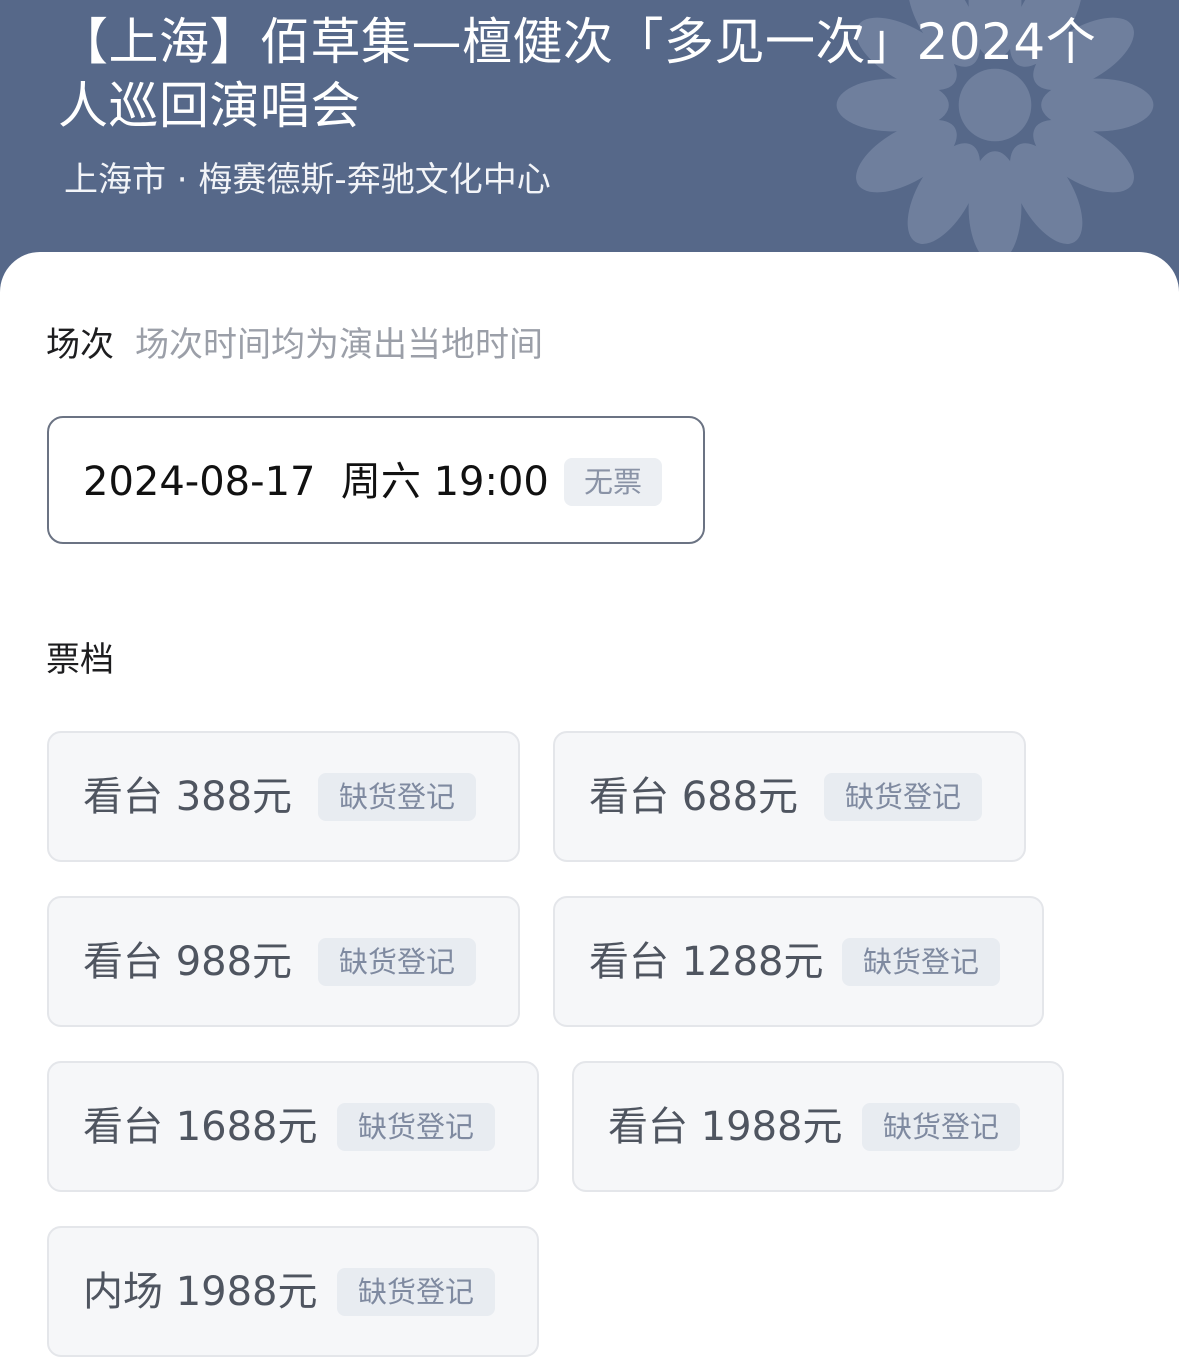 Image resolution: width=1179 pixels, height=1368 pixels. I want to click on tier-name: 看台 388元, so click(188, 797).